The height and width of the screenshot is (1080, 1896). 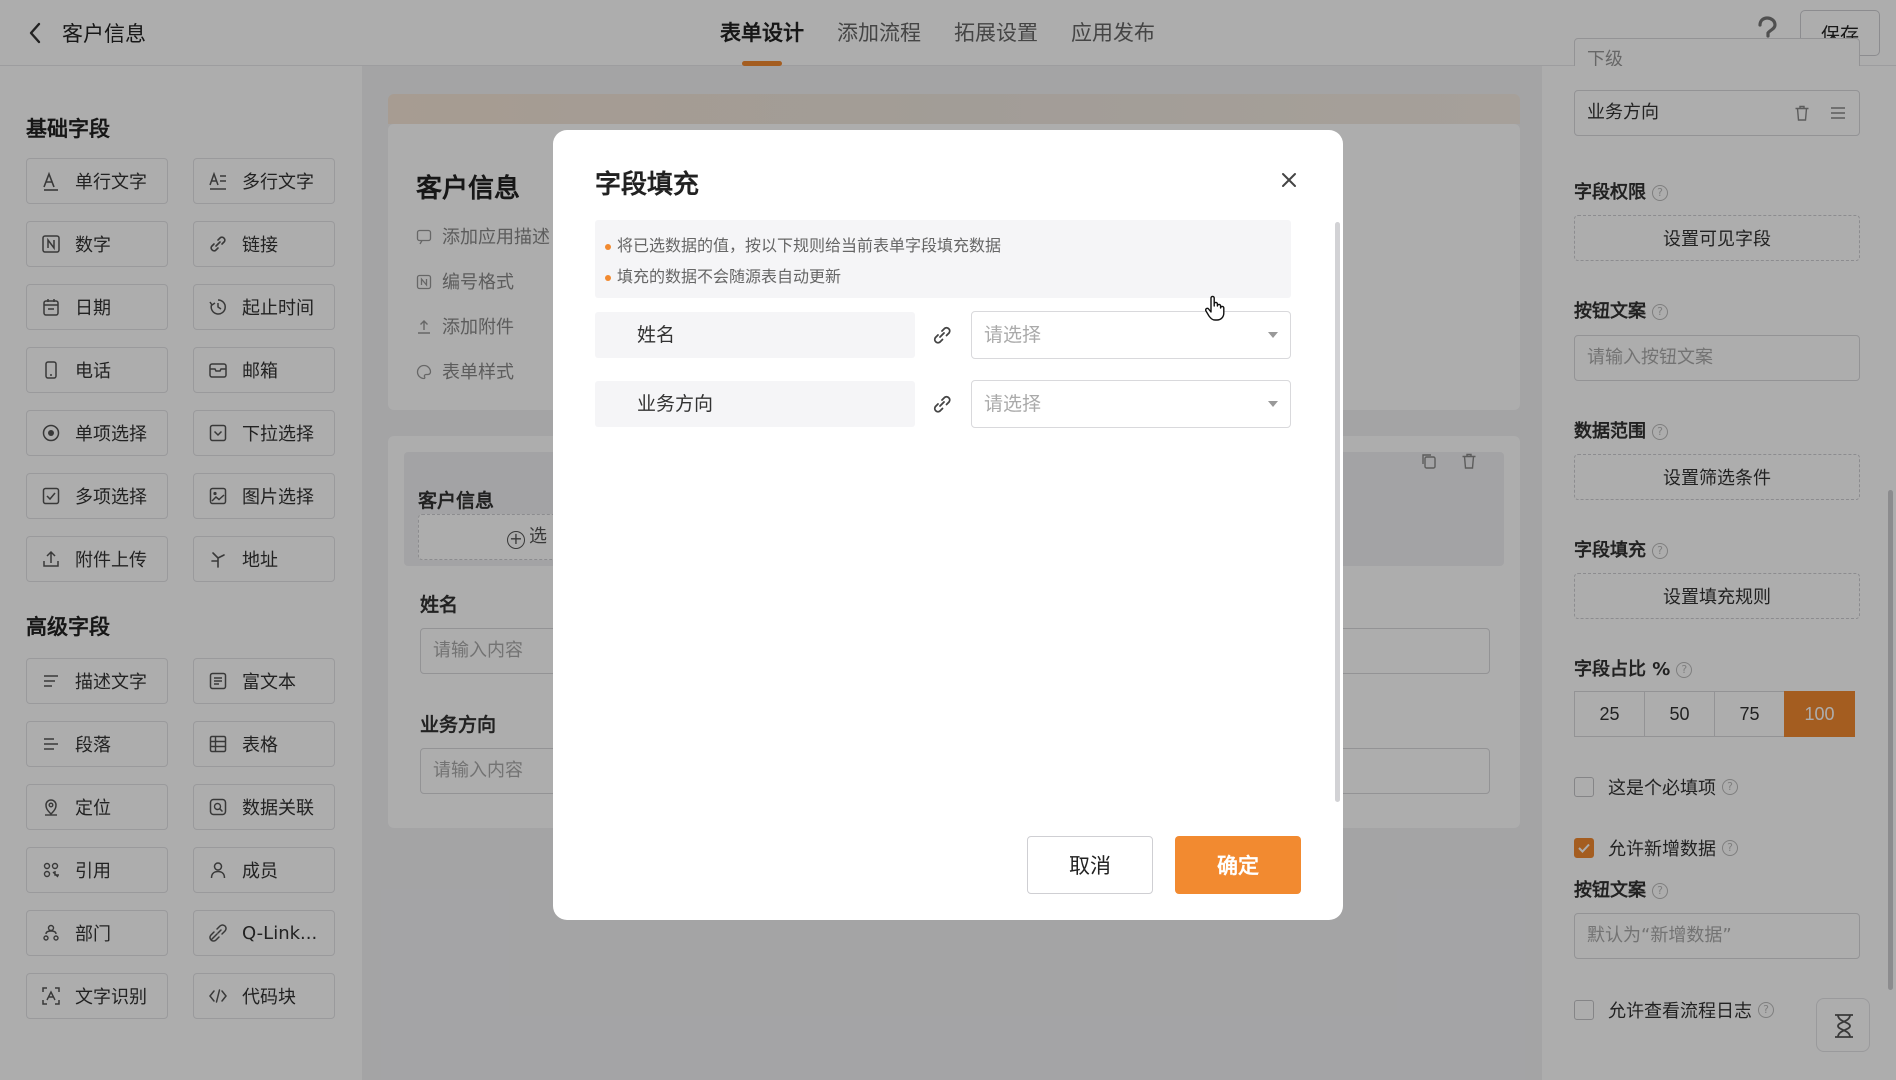 What do you see at coordinates (755, 335) in the screenshot?
I see `target-field-name: 姓名` at bounding box center [755, 335].